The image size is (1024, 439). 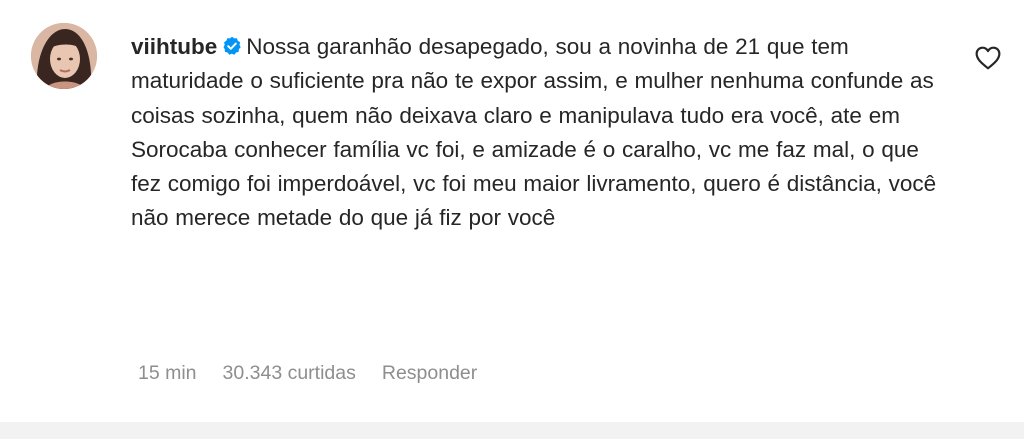 What do you see at coordinates (512, 430) in the screenshot?
I see `page-footer-band` at bounding box center [512, 430].